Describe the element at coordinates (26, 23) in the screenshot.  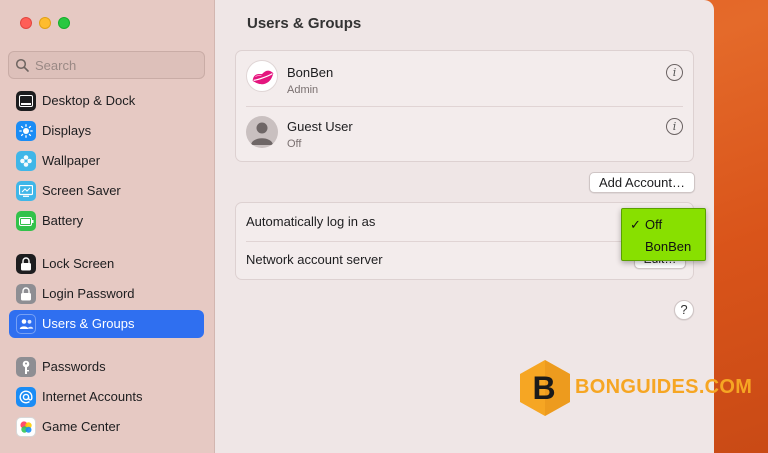
I see `close-window-button` at that location.